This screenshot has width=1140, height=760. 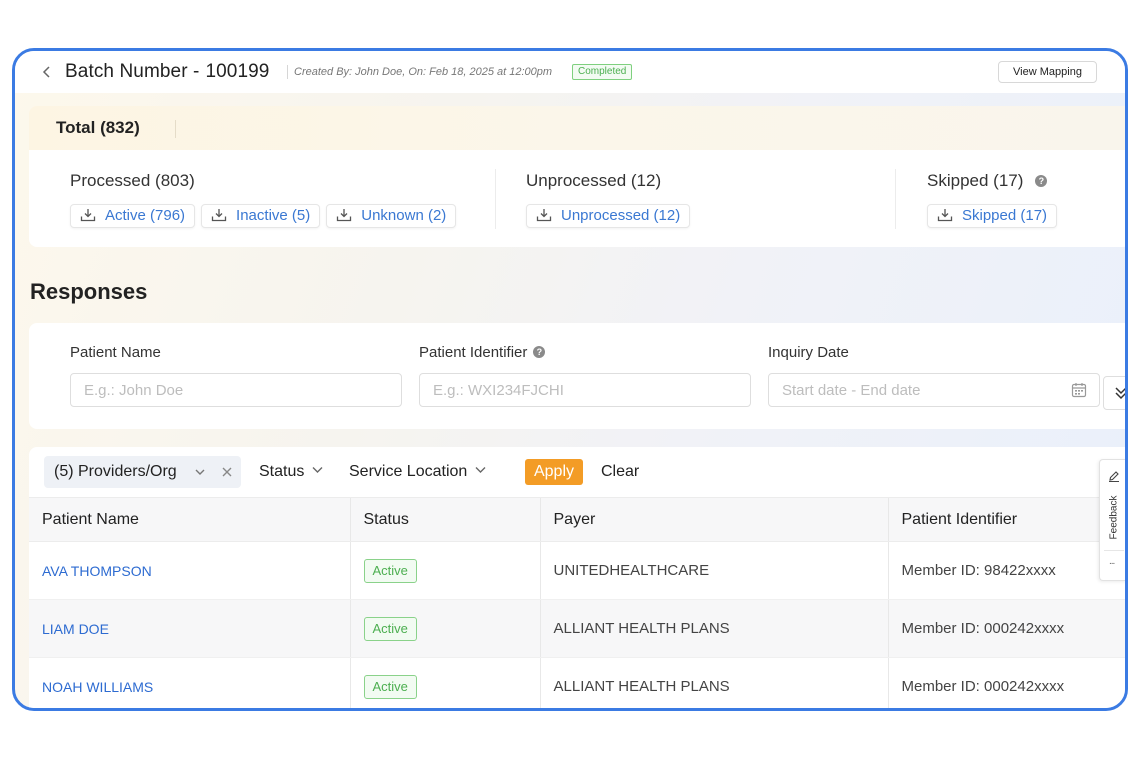 I want to click on skipped-title: Skipped (17)?, so click(x=995, y=181).